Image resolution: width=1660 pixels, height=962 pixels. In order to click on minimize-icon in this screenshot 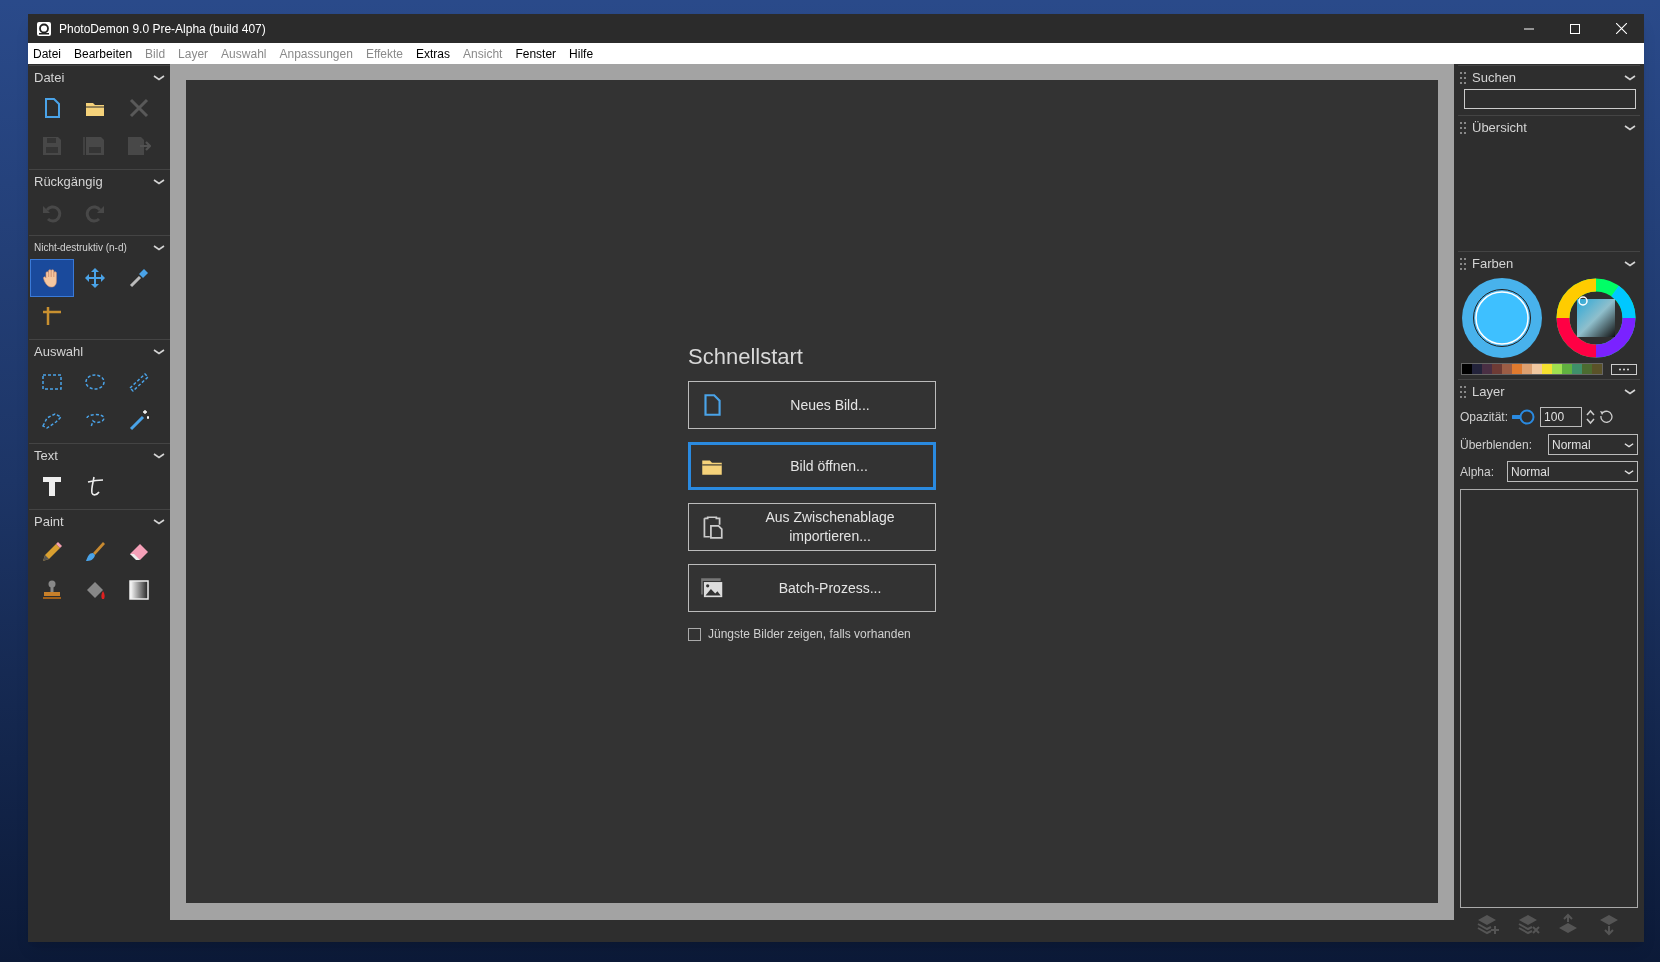, I will do `click(1529, 28)`.